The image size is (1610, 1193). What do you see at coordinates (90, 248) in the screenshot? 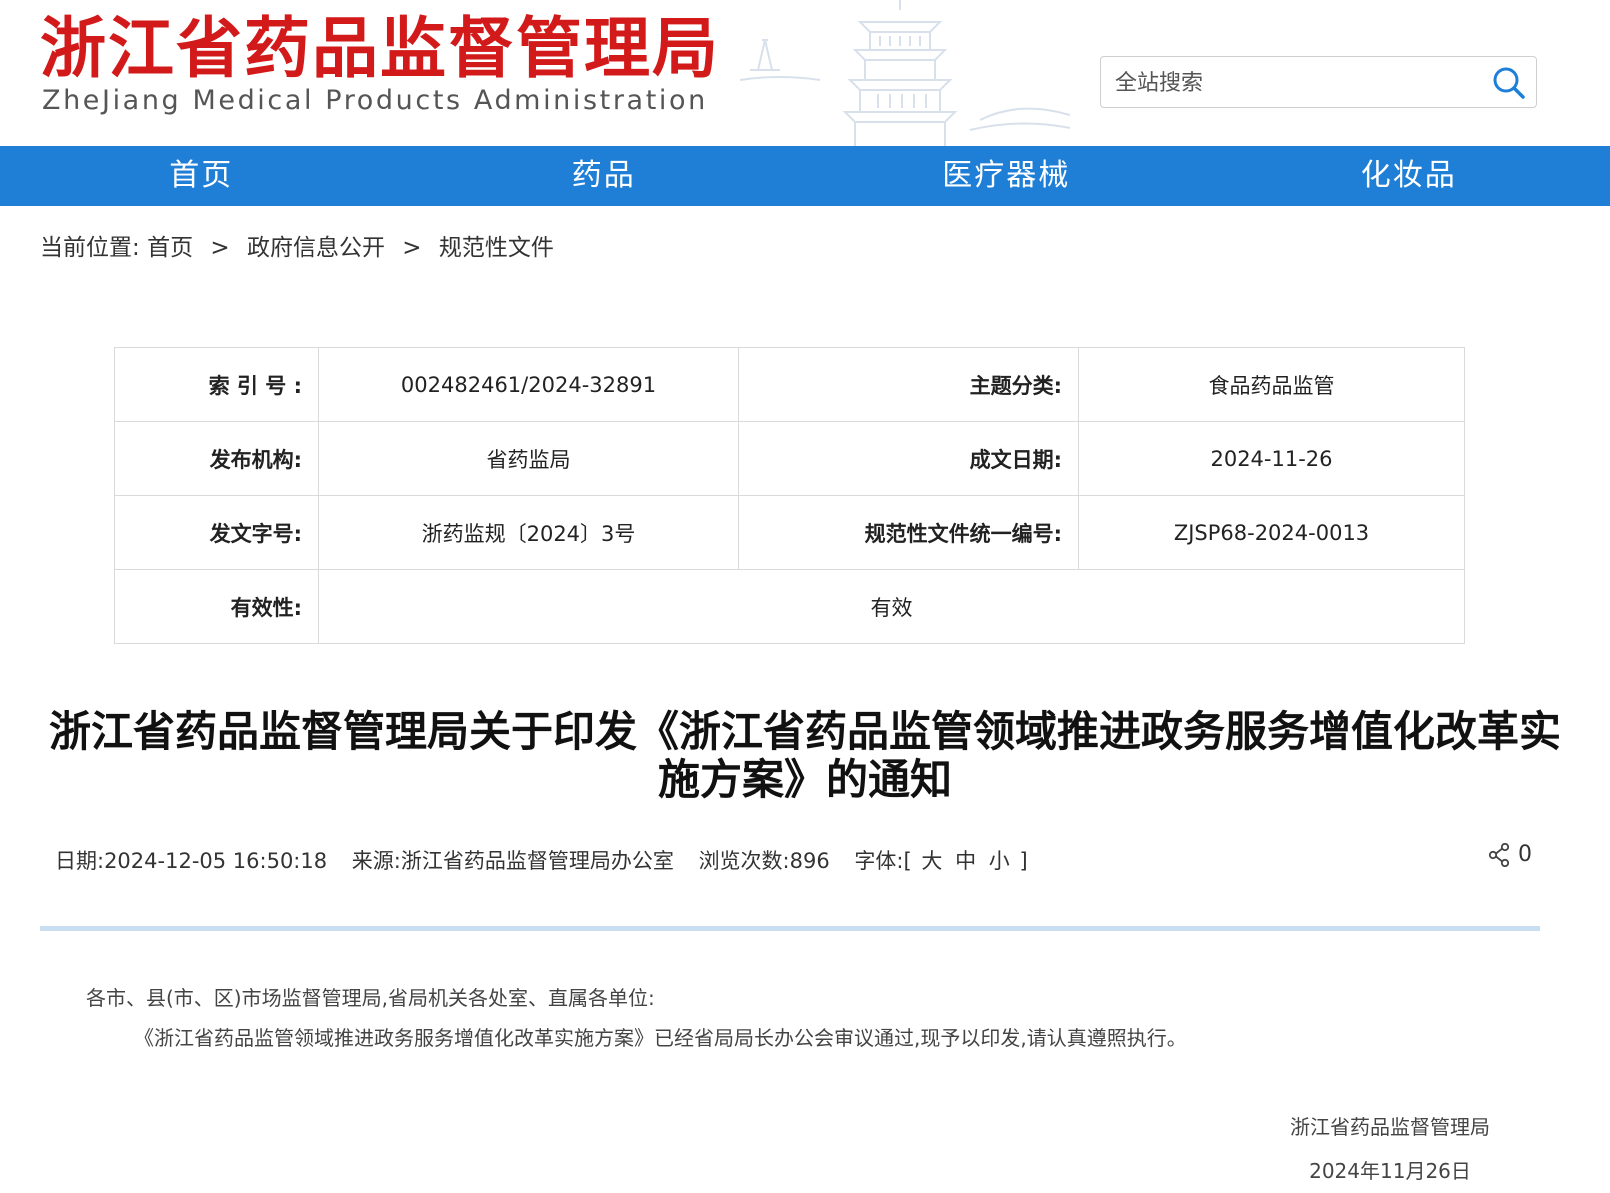
I see `breadcrumb-prefix: 当前位置:` at bounding box center [90, 248].